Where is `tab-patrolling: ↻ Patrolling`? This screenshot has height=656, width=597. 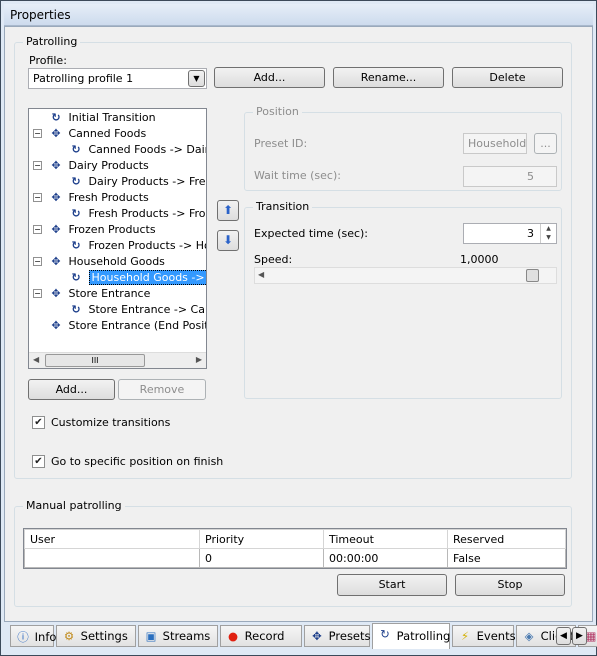
tab-patrolling: ↻ Patrolling is located at coordinates (411, 636).